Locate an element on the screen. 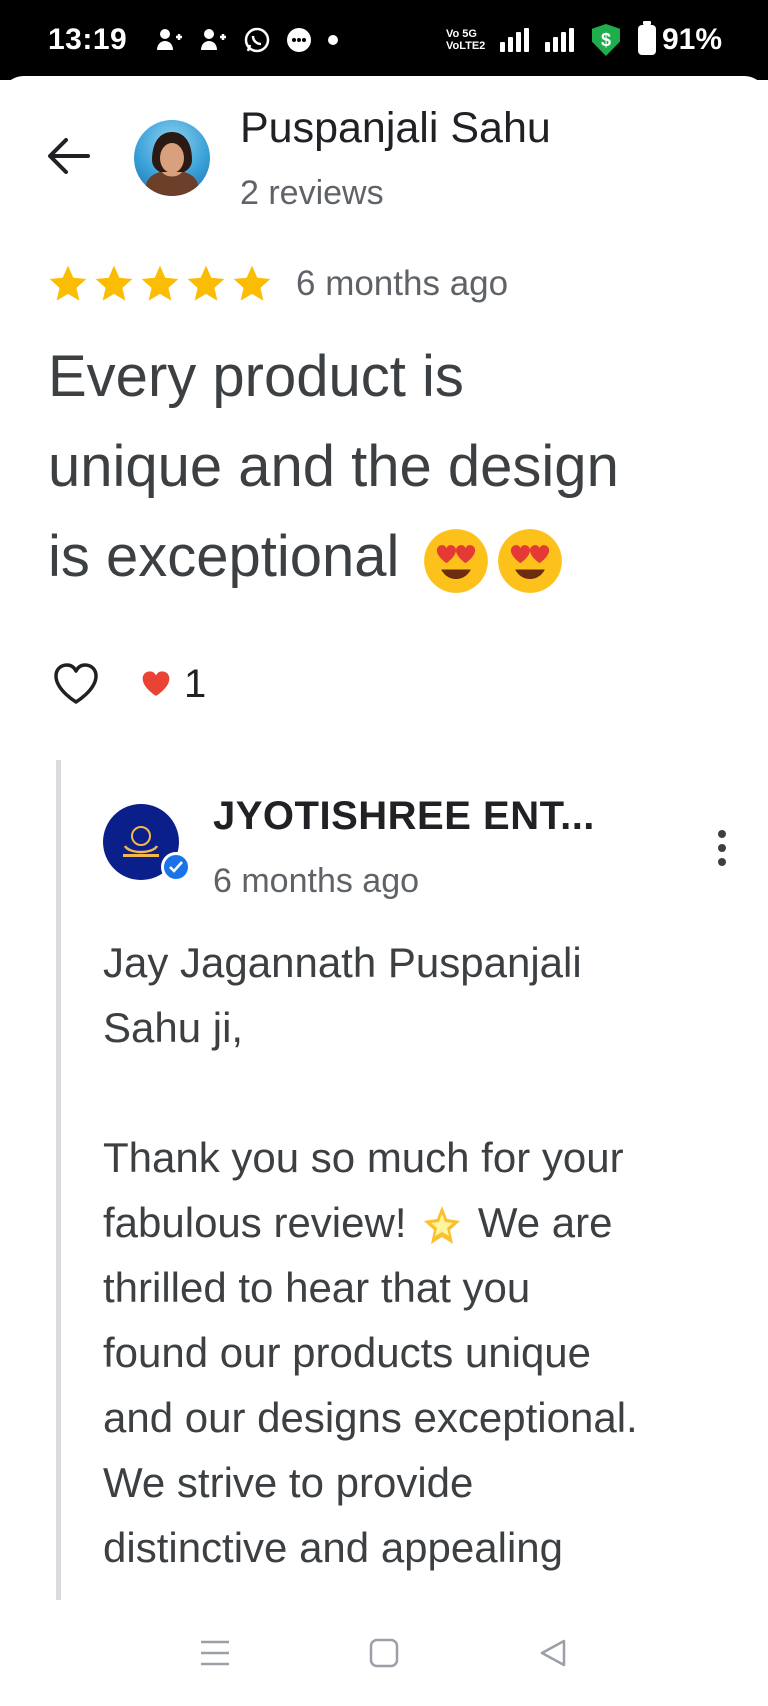 This screenshot has height=1706, width=768. shield-dollar-icon: $ is located at coordinates (605, 40).